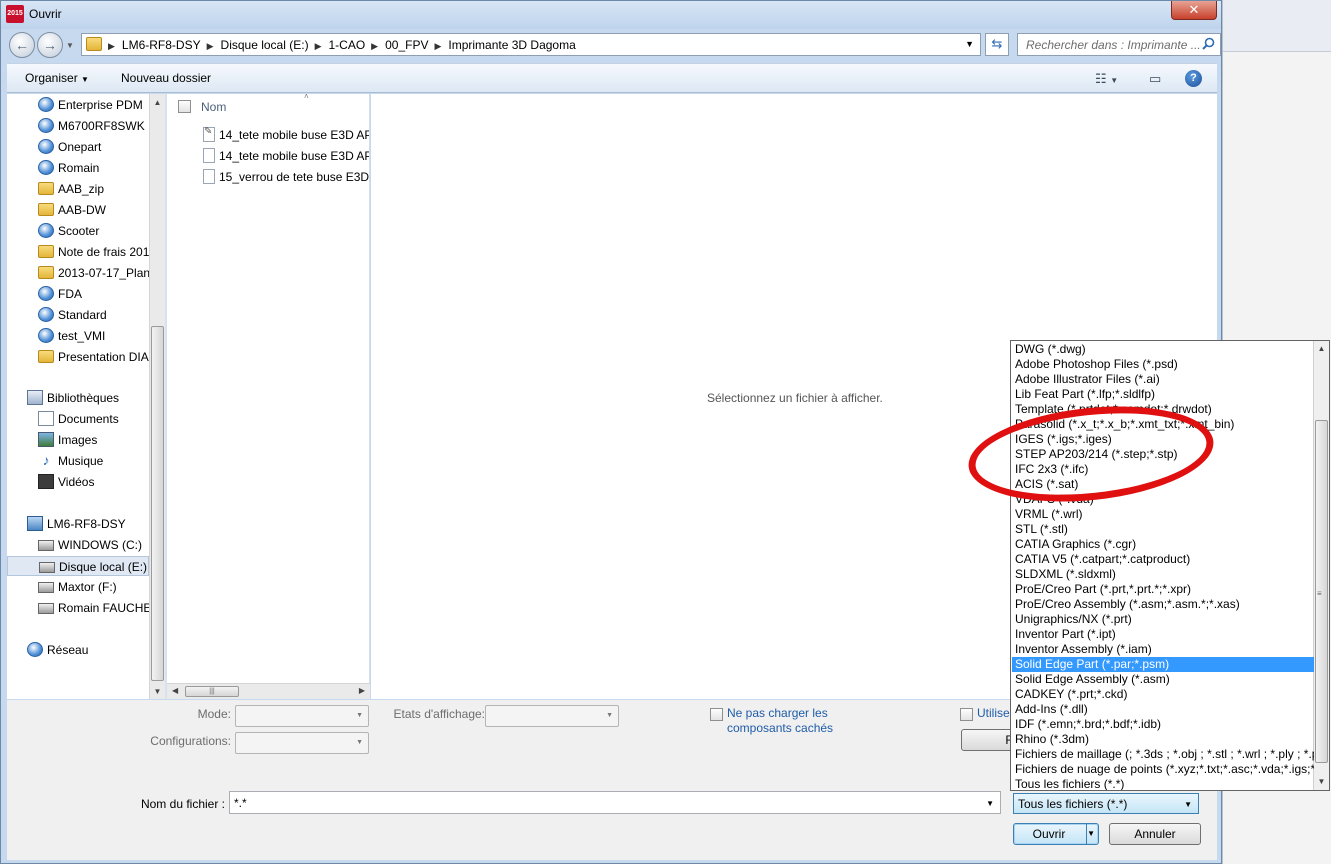 The height and width of the screenshot is (864, 1331). What do you see at coordinates (78, 608) in the screenshot?
I see `nav-item-drive: Romain FAUCHE` at bounding box center [78, 608].